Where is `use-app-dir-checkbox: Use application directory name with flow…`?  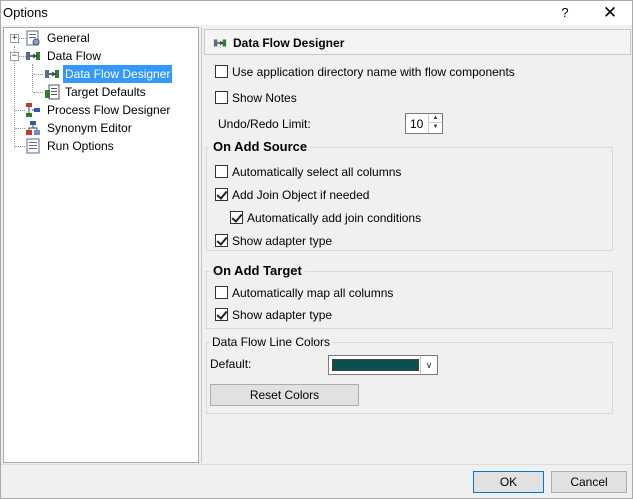
use-app-dir-checkbox: Use application directory name with flow… is located at coordinates (415, 72).